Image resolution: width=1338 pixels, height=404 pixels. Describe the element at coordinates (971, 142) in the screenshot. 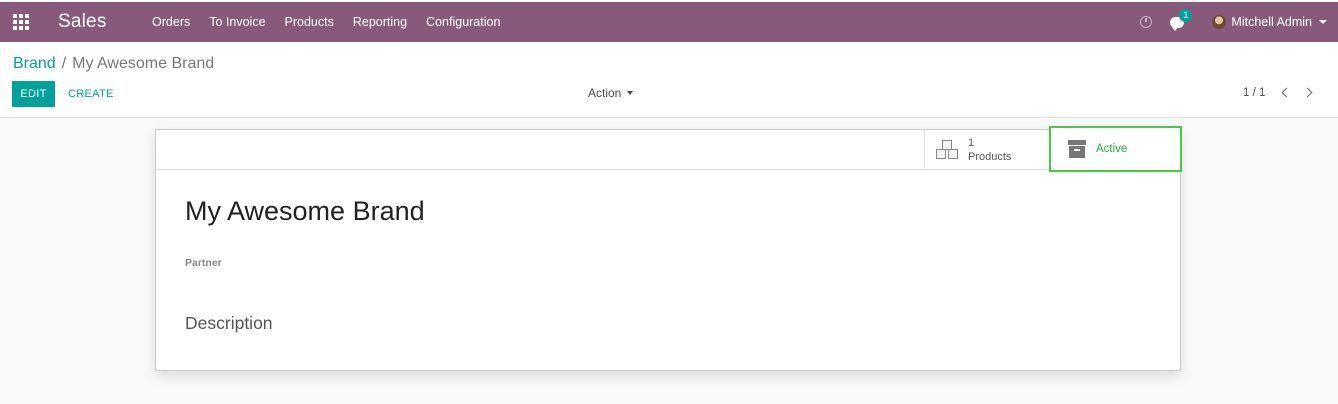

I see `products-count: 1` at that location.